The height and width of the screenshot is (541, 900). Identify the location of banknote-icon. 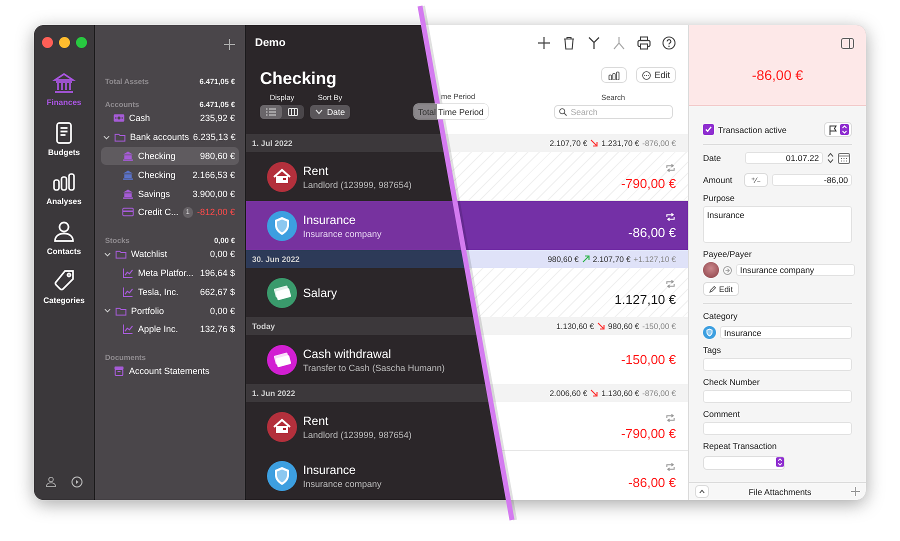
(282, 359).